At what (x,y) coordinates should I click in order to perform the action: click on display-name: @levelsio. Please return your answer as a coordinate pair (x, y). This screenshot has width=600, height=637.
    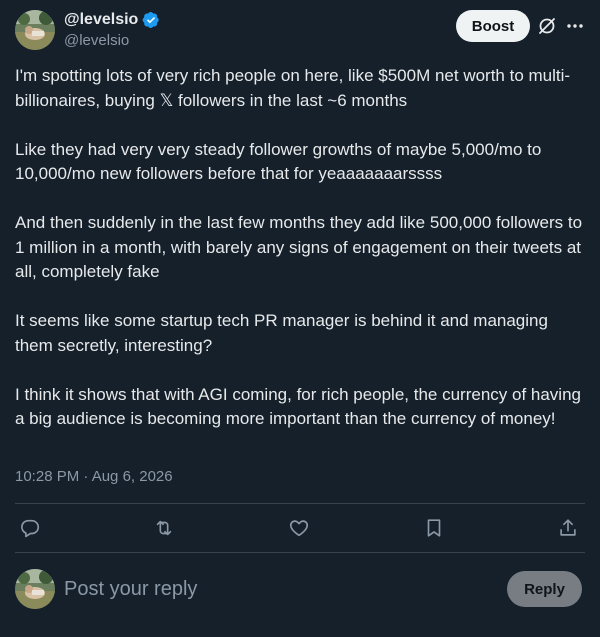
    Looking at the image, I should click on (112, 20).